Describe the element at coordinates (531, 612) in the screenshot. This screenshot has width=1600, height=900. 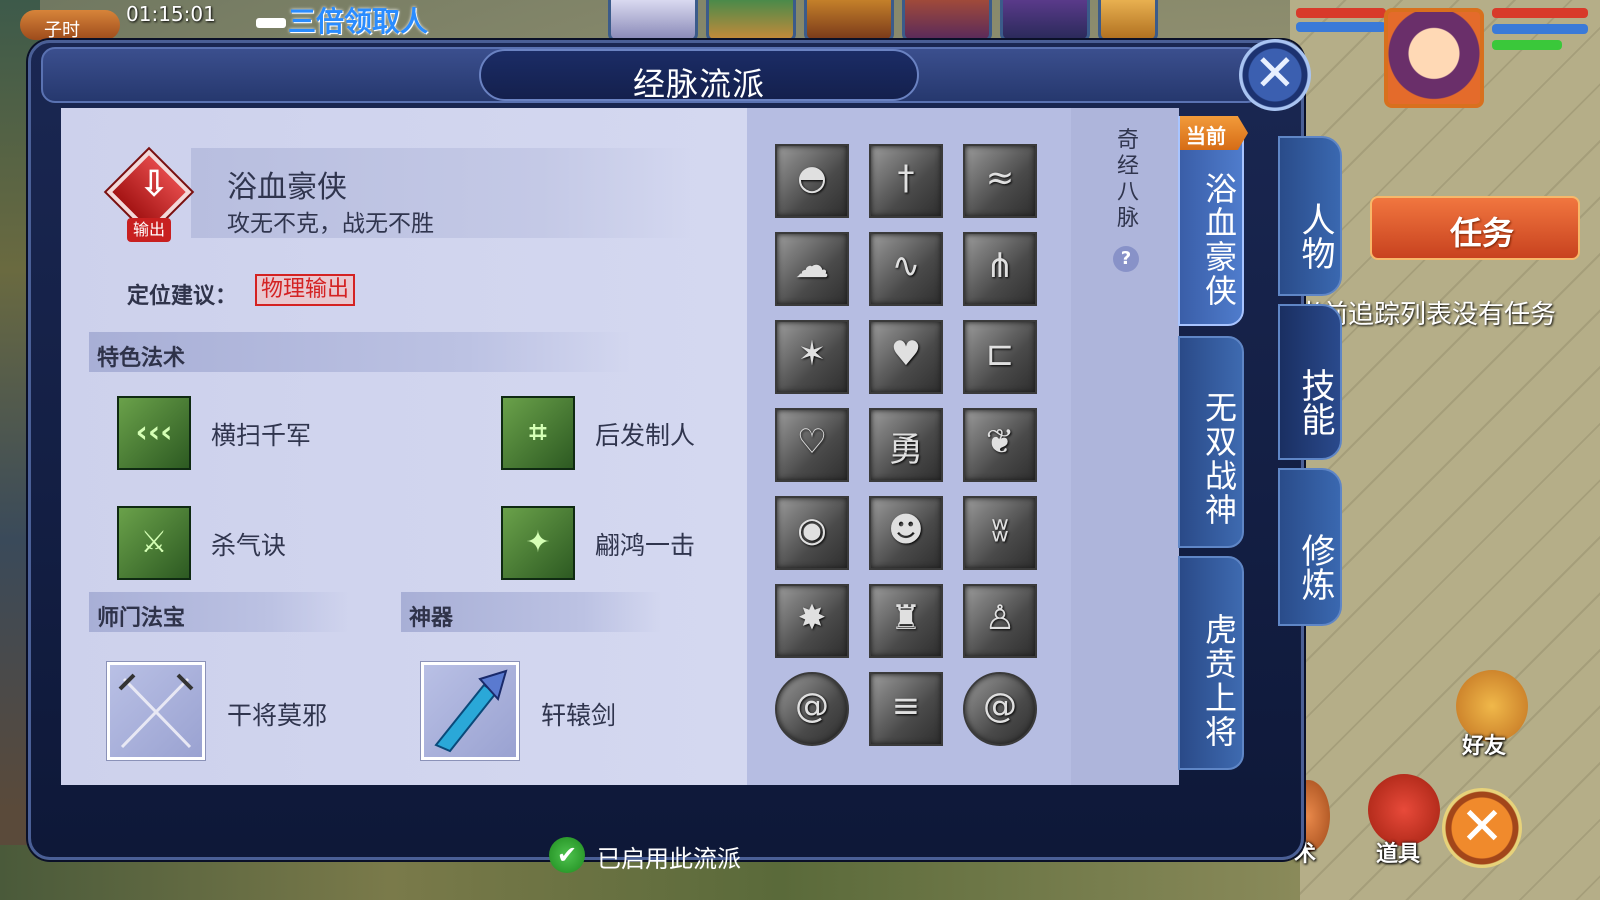
I see `artifact-header: 神器` at that location.